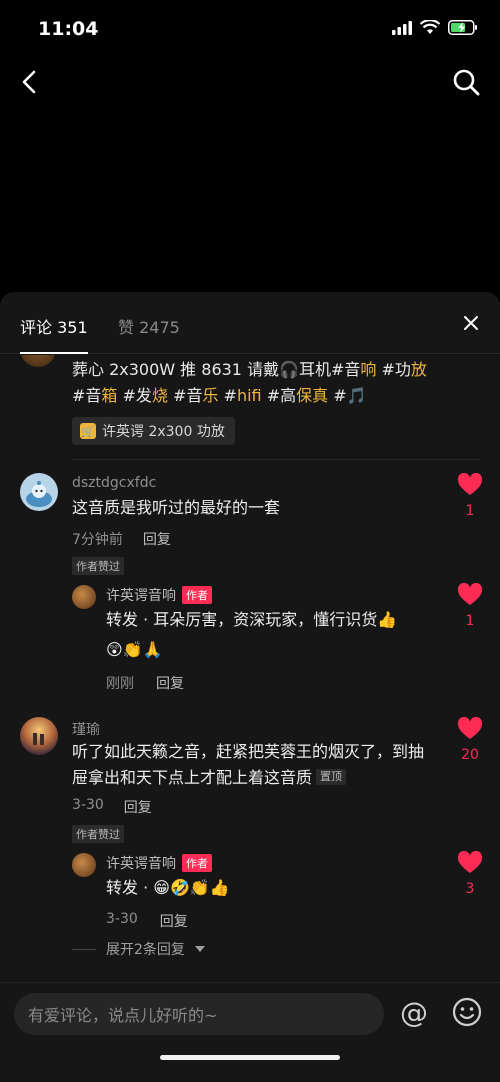 The width and height of the screenshot is (500, 1082). Describe the element at coordinates (249, 395) in the screenshot. I see `hashtag-text: hifi` at that location.